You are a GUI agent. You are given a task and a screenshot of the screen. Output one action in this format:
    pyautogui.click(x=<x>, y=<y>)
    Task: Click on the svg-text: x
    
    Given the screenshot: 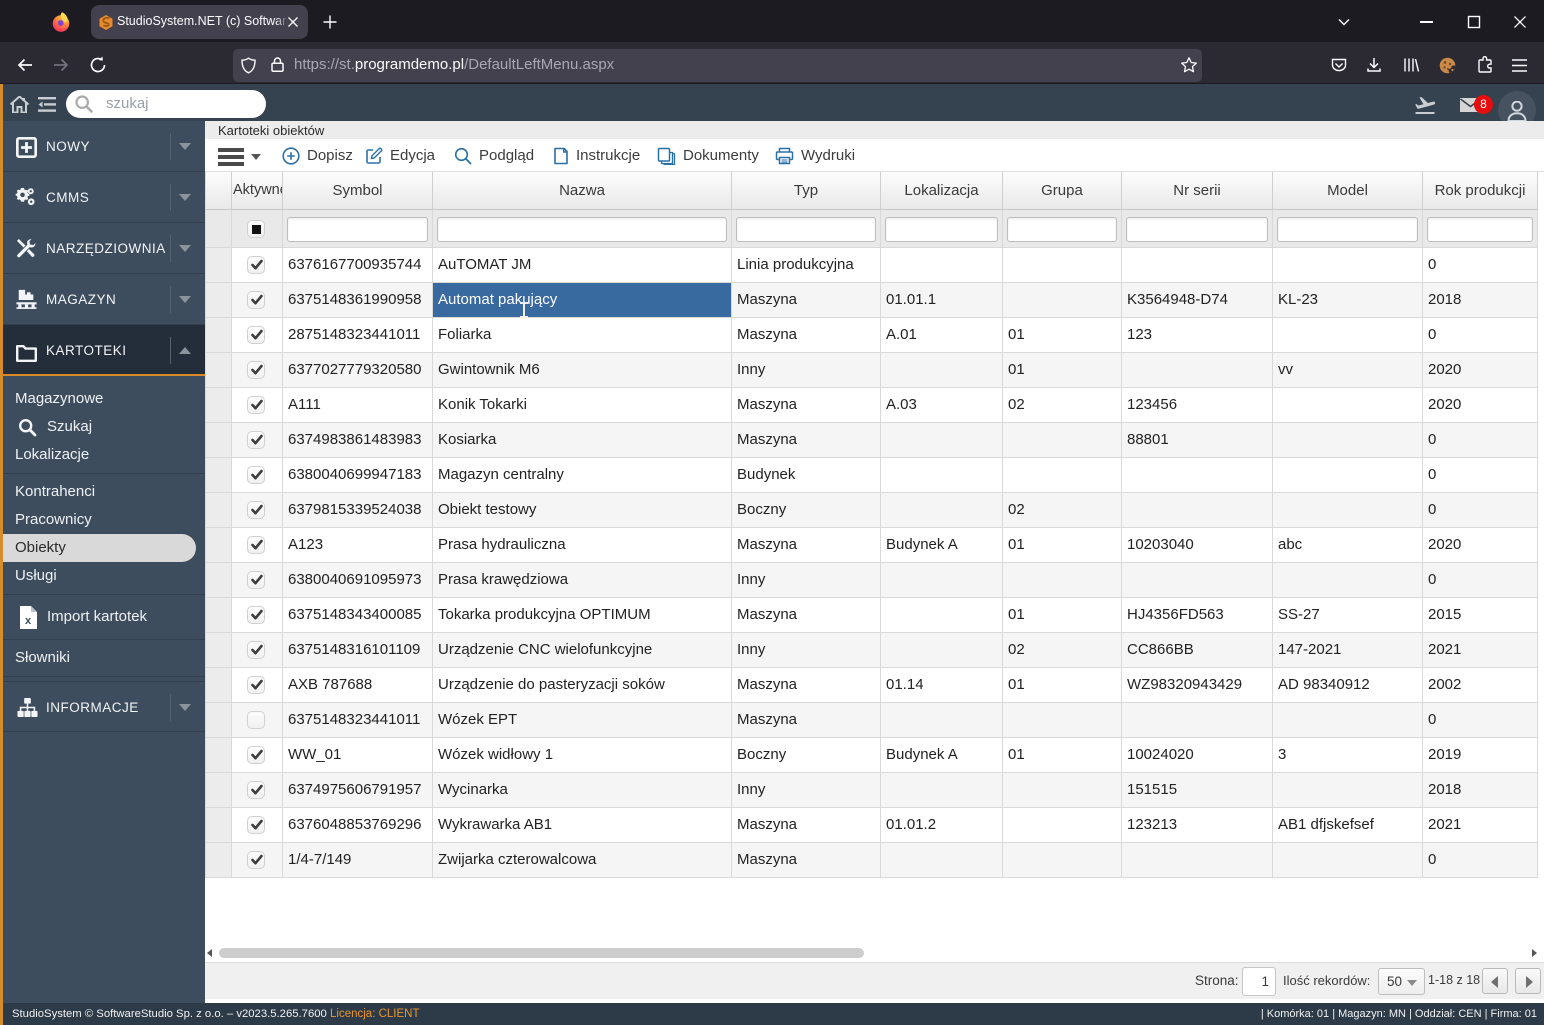 What is the action you would take?
    pyautogui.click(x=28, y=621)
    